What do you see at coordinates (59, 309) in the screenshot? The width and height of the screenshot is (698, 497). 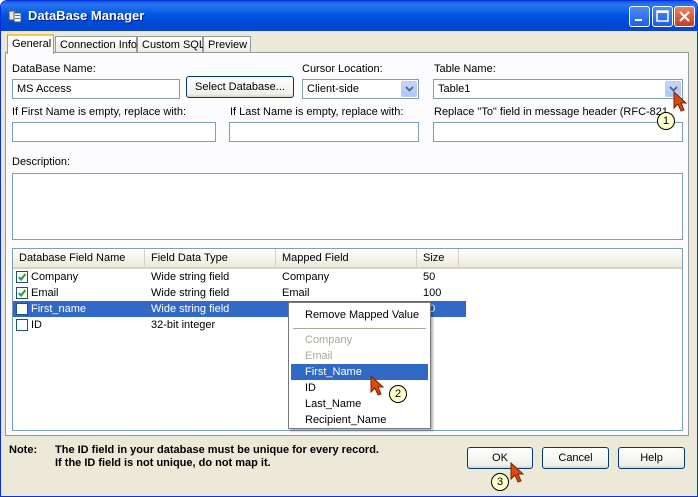 I see `field-name-cell: First_name` at bounding box center [59, 309].